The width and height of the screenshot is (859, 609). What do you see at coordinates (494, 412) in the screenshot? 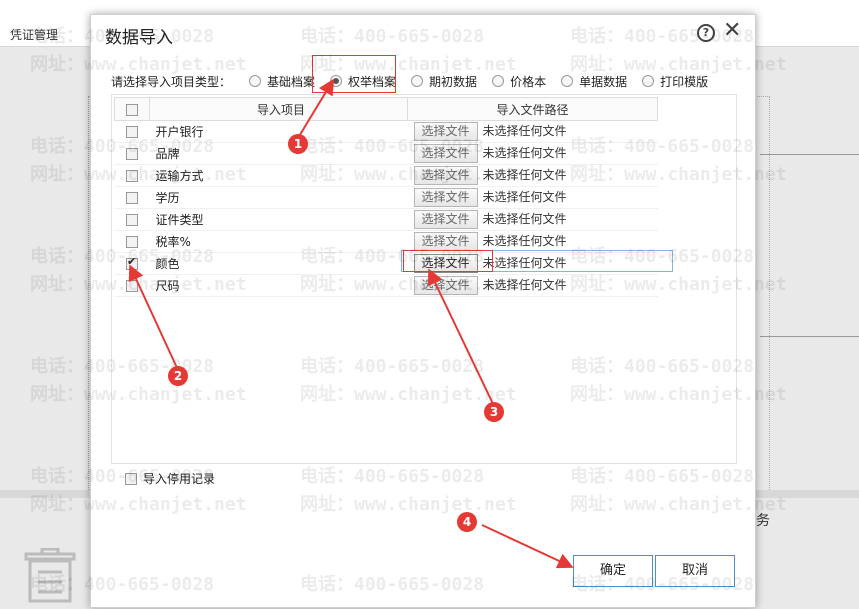
I see `step-marker-3: 3` at bounding box center [494, 412].